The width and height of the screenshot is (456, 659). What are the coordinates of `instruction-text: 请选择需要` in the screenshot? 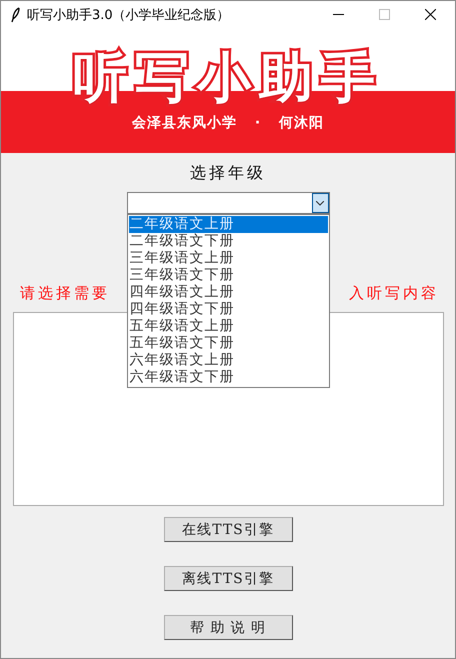 It's located at (65, 293).